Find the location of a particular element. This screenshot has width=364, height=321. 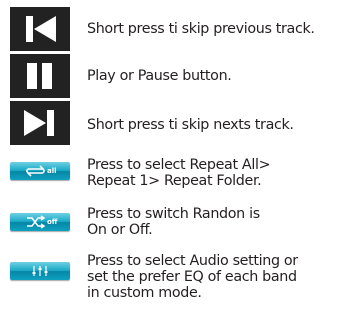

description-line: Press to select Repeat All> is located at coordinates (179, 165).